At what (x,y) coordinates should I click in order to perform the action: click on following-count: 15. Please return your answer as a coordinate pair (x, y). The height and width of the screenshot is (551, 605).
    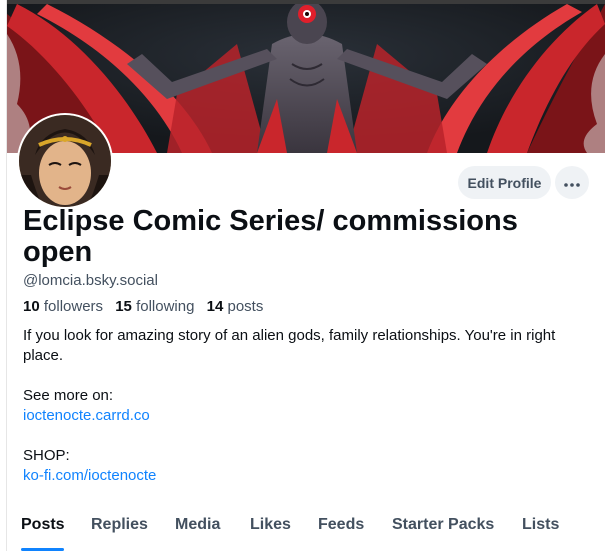
    Looking at the image, I should click on (123, 306).